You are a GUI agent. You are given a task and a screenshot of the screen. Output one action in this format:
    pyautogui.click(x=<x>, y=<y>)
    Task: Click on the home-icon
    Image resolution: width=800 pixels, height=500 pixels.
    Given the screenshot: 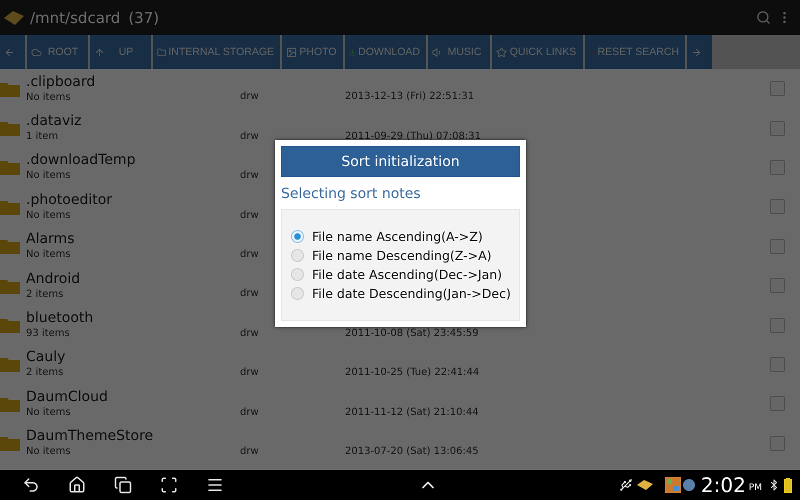 What is the action you would take?
    pyautogui.click(x=77, y=485)
    